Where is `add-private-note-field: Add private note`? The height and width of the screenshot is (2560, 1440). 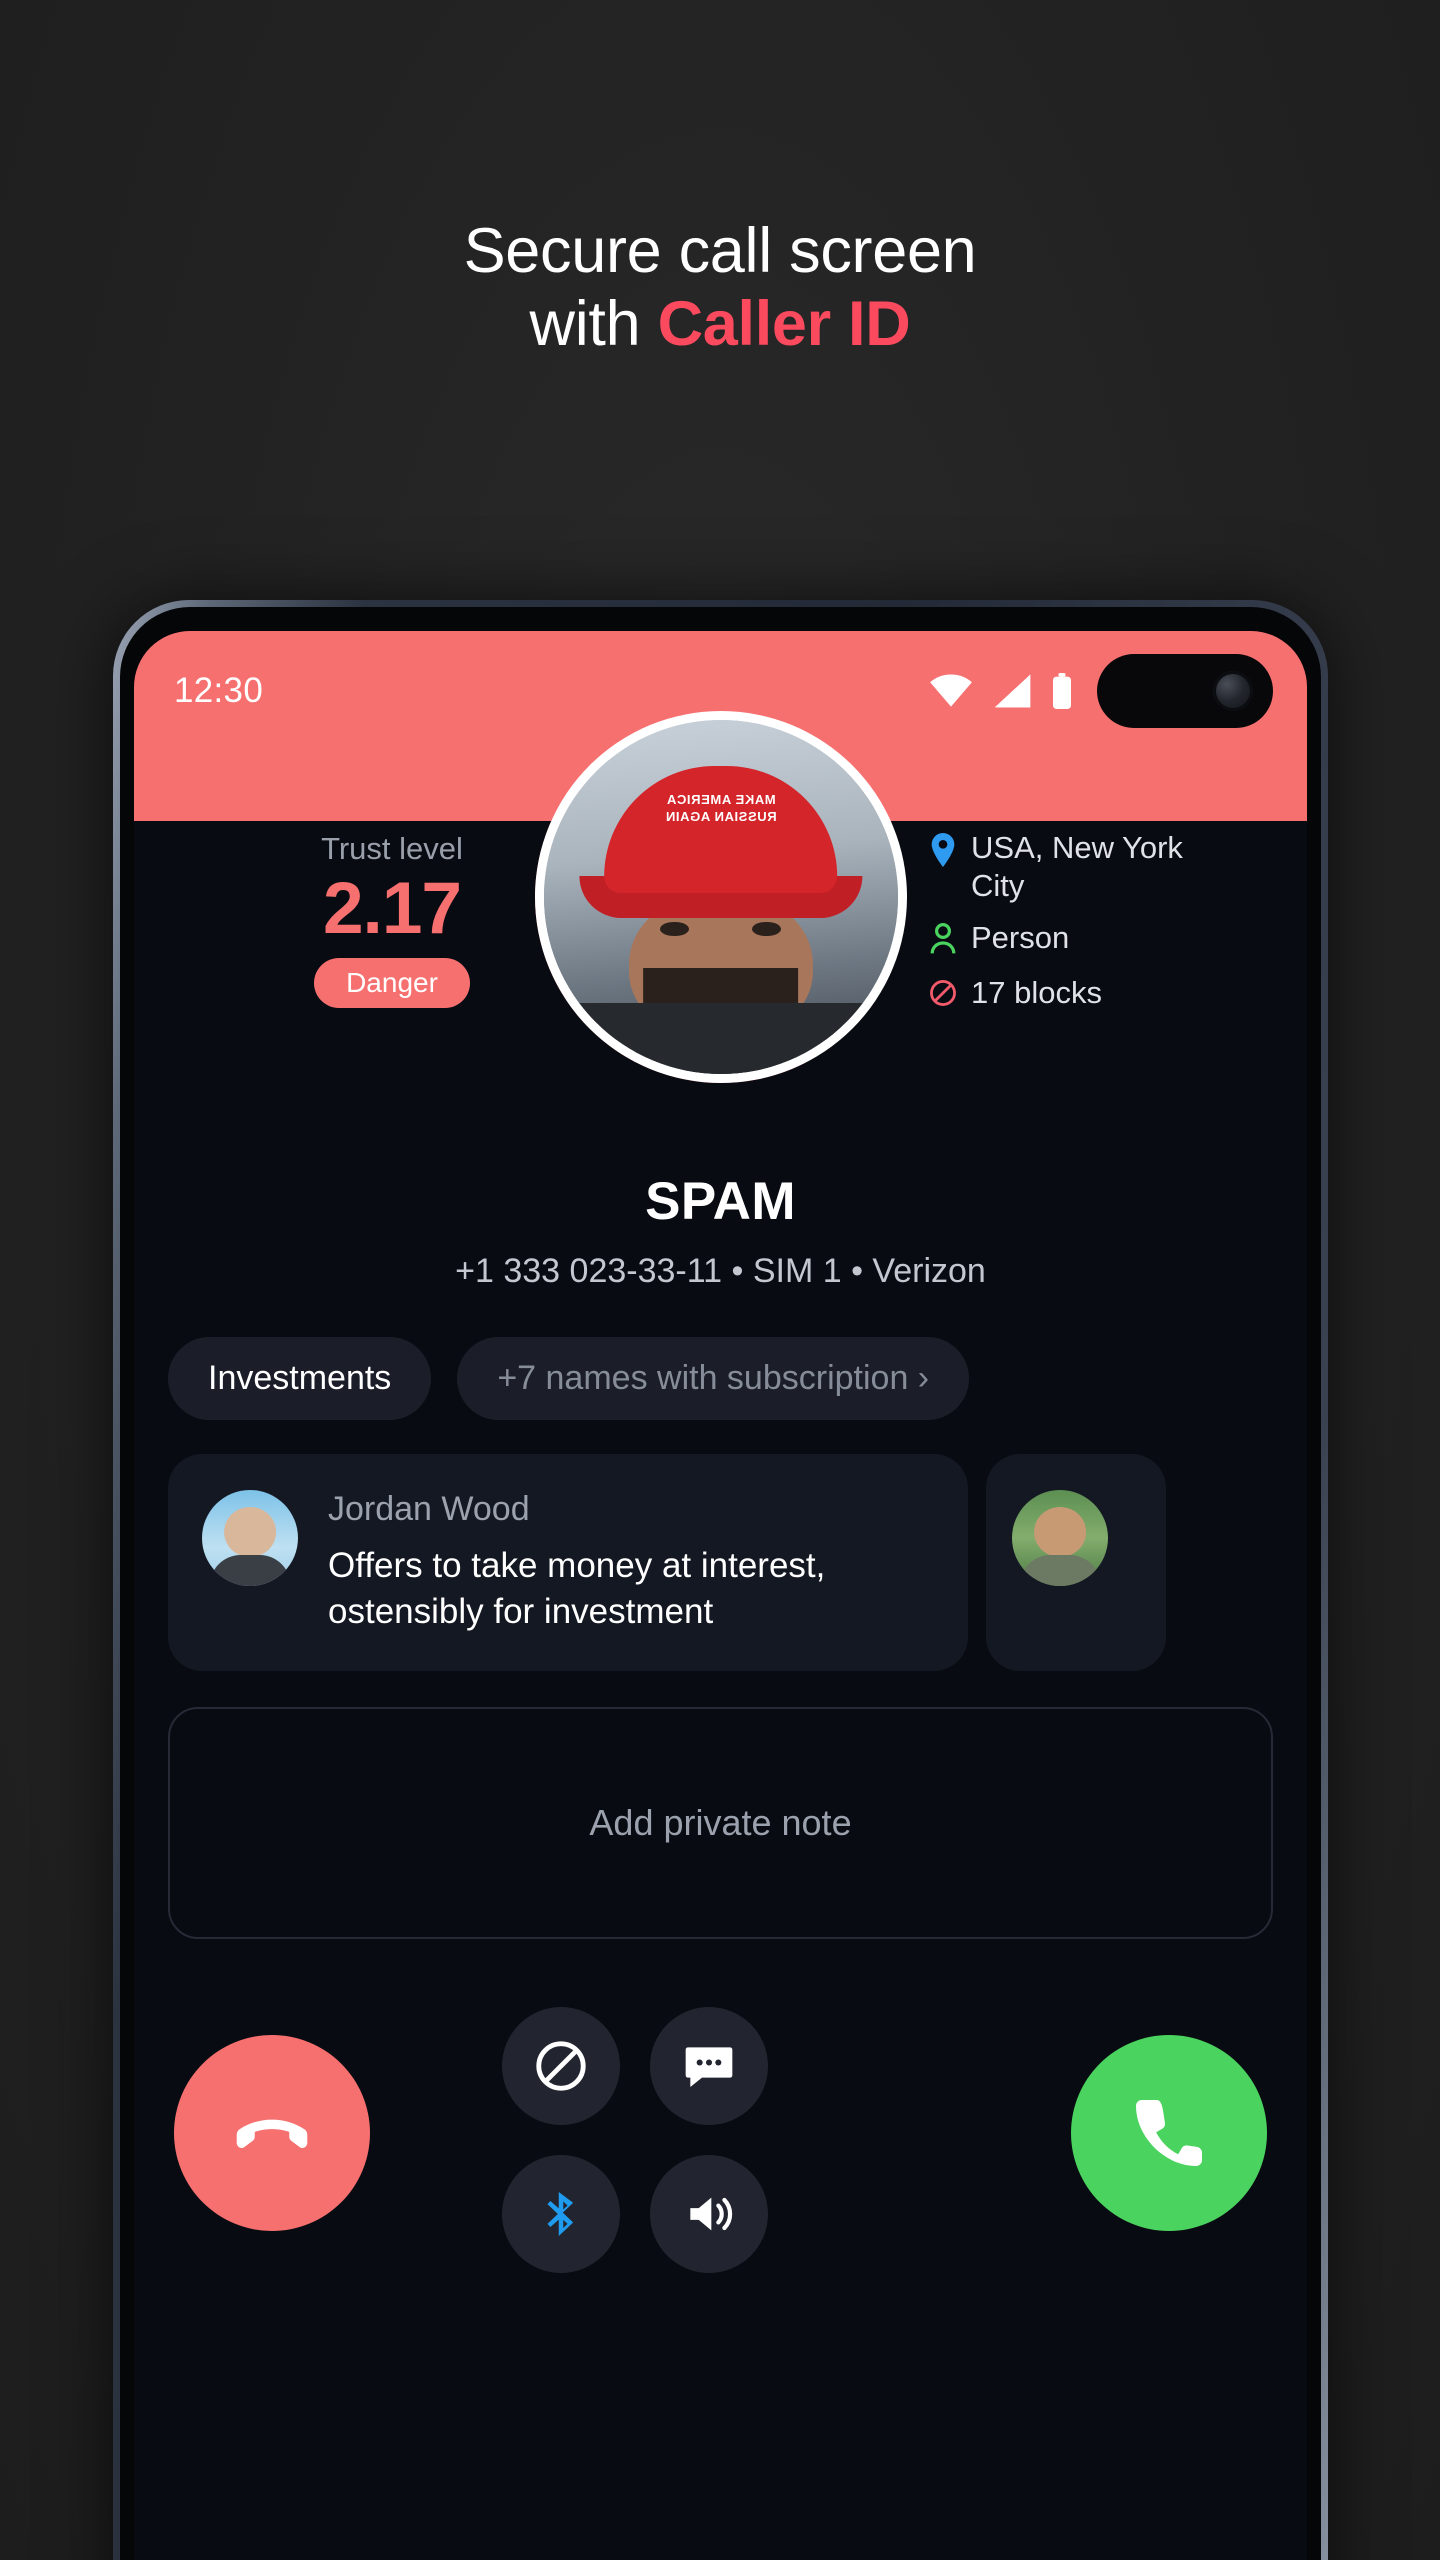 add-private-note-field: Add private note is located at coordinates (720, 1823).